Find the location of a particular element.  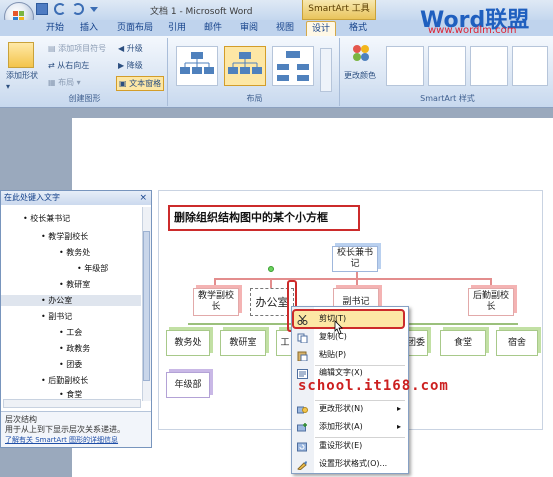

tab-insert: 插入 is located at coordinates (89, 28).